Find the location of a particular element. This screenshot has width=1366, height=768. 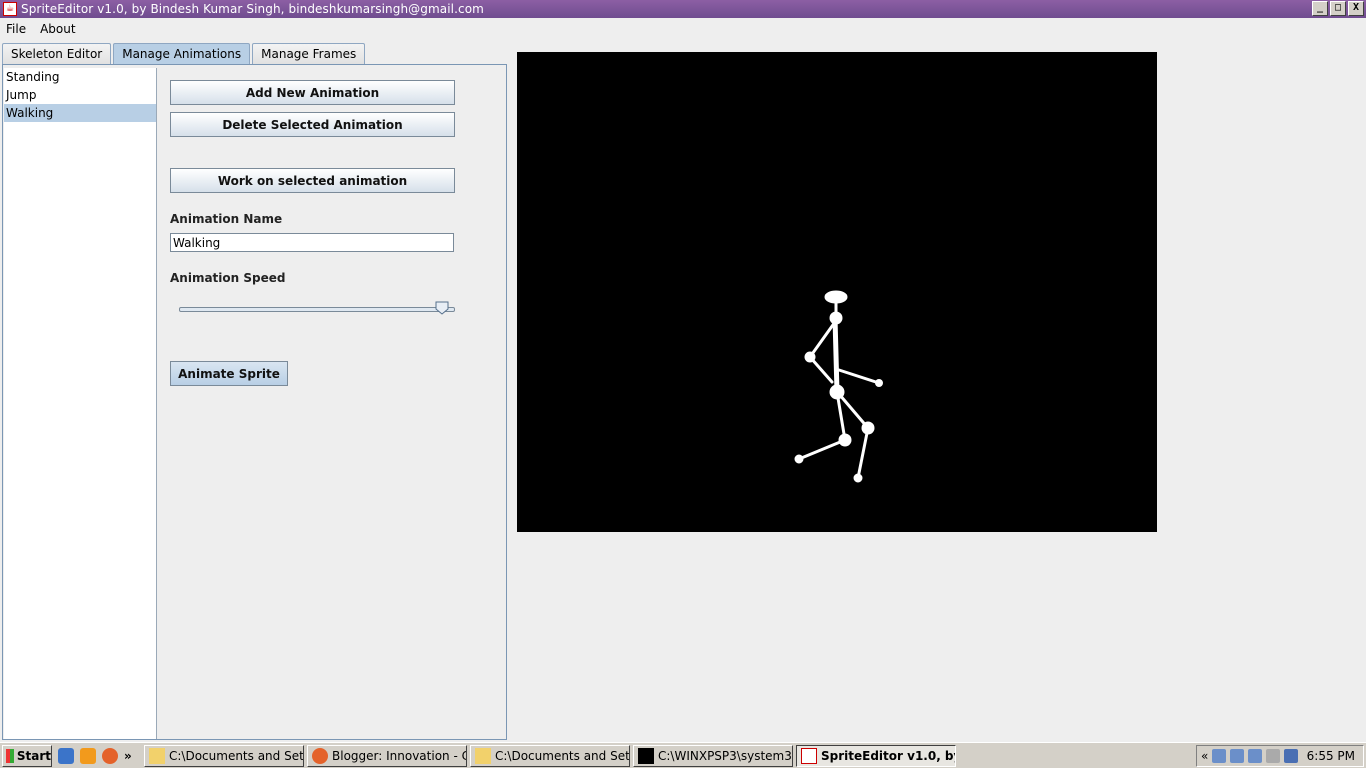

animation-speed-slider is located at coordinates (317, 311).